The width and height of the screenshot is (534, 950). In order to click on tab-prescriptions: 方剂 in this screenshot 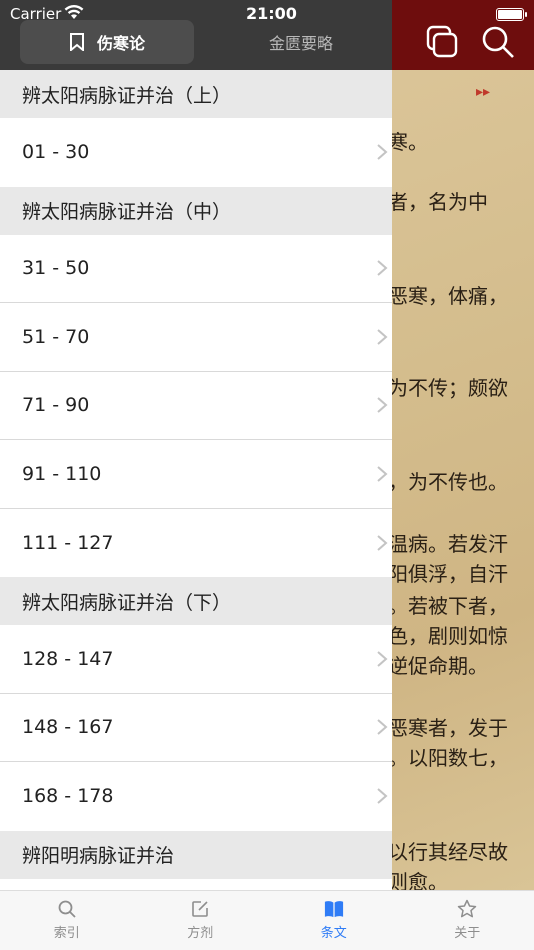, I will do `click(201, 920)`.